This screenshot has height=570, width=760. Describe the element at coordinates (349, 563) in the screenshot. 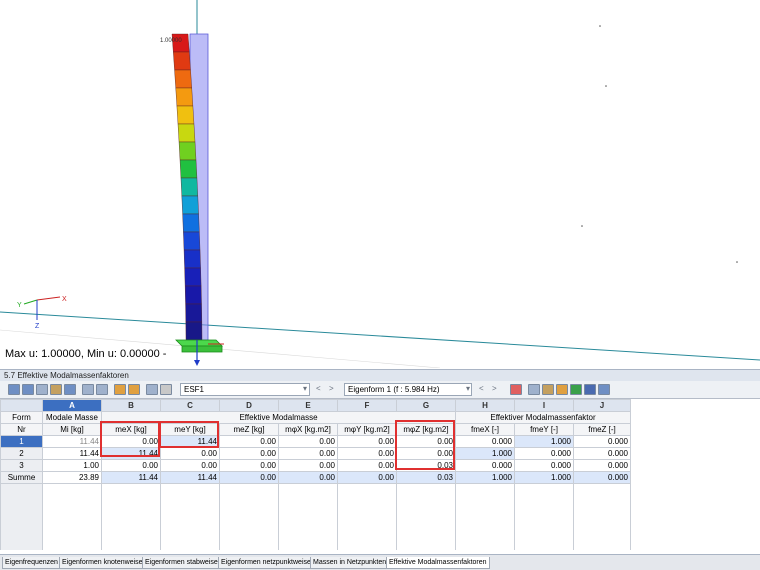

I see `tab-massen-netzpunkten: Massen in Netzpunkten` at that location.